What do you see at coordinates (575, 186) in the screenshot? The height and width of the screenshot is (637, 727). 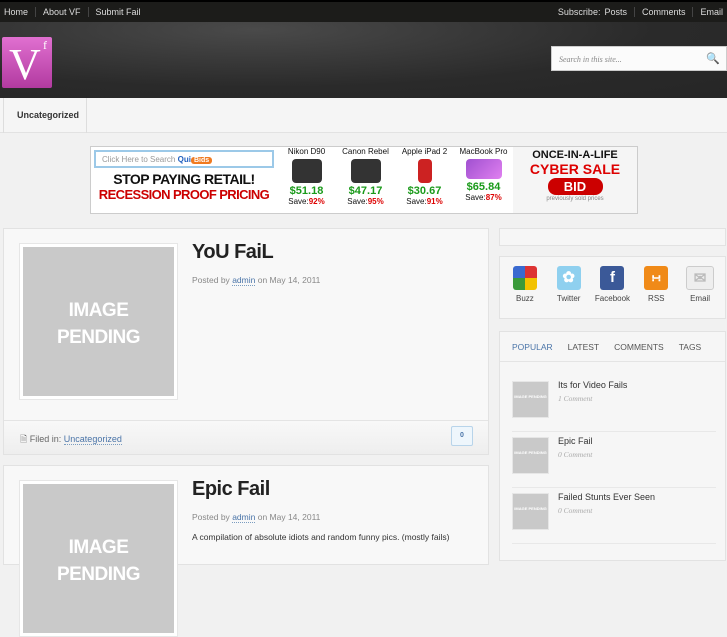 I see `bid-button: BID` at bounding box center [575, 186].